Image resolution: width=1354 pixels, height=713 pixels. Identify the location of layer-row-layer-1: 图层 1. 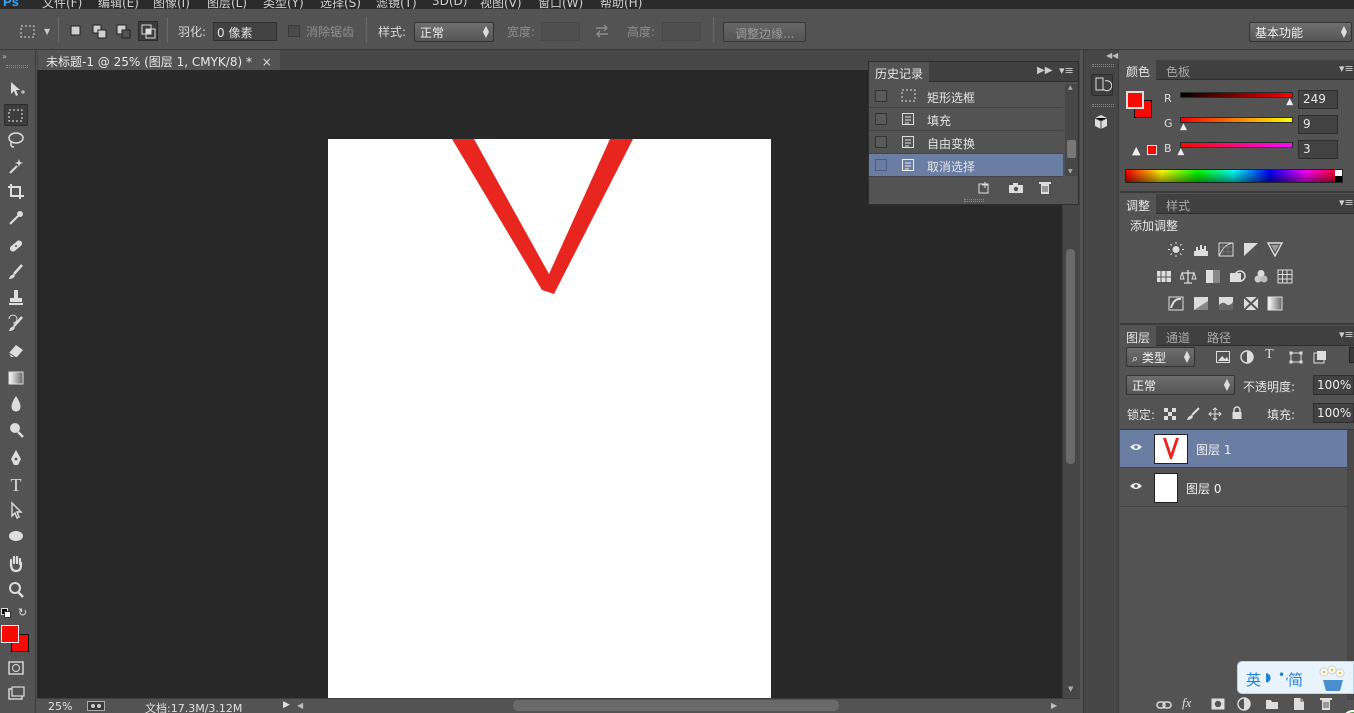
(1233, 449).